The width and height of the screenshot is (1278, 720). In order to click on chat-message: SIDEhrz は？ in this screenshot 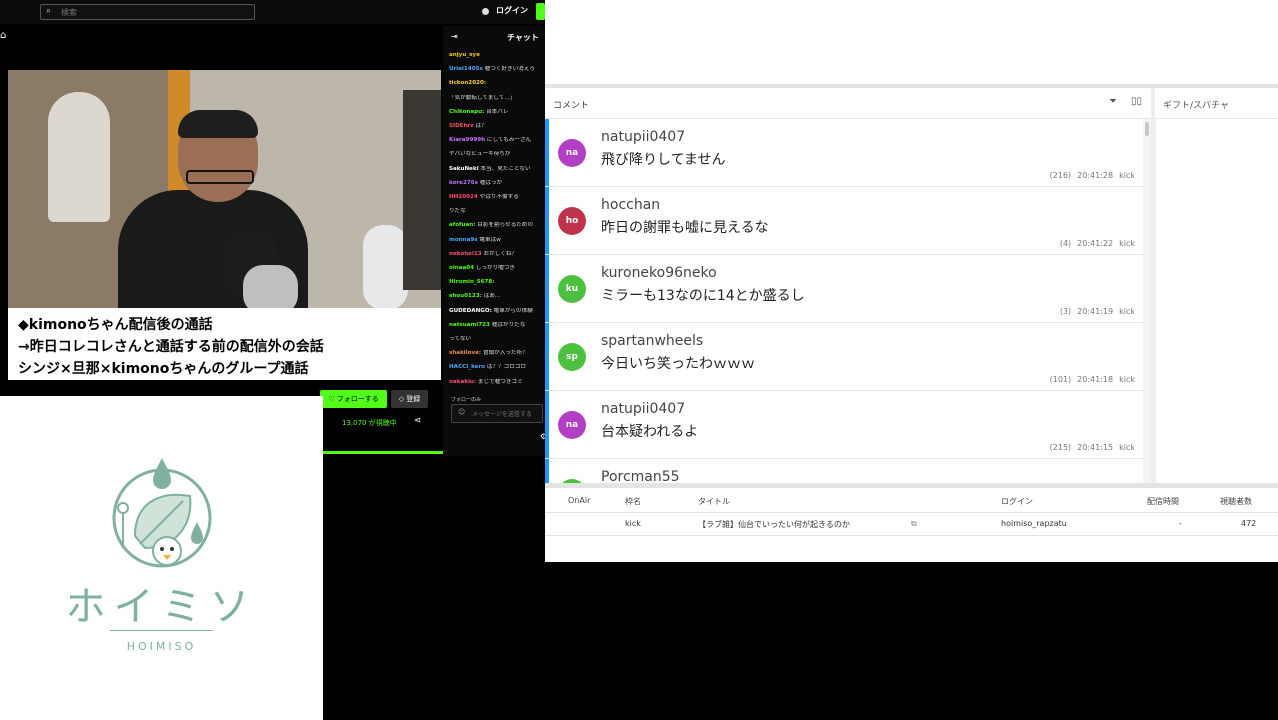, I will do `click(497, 126)`.